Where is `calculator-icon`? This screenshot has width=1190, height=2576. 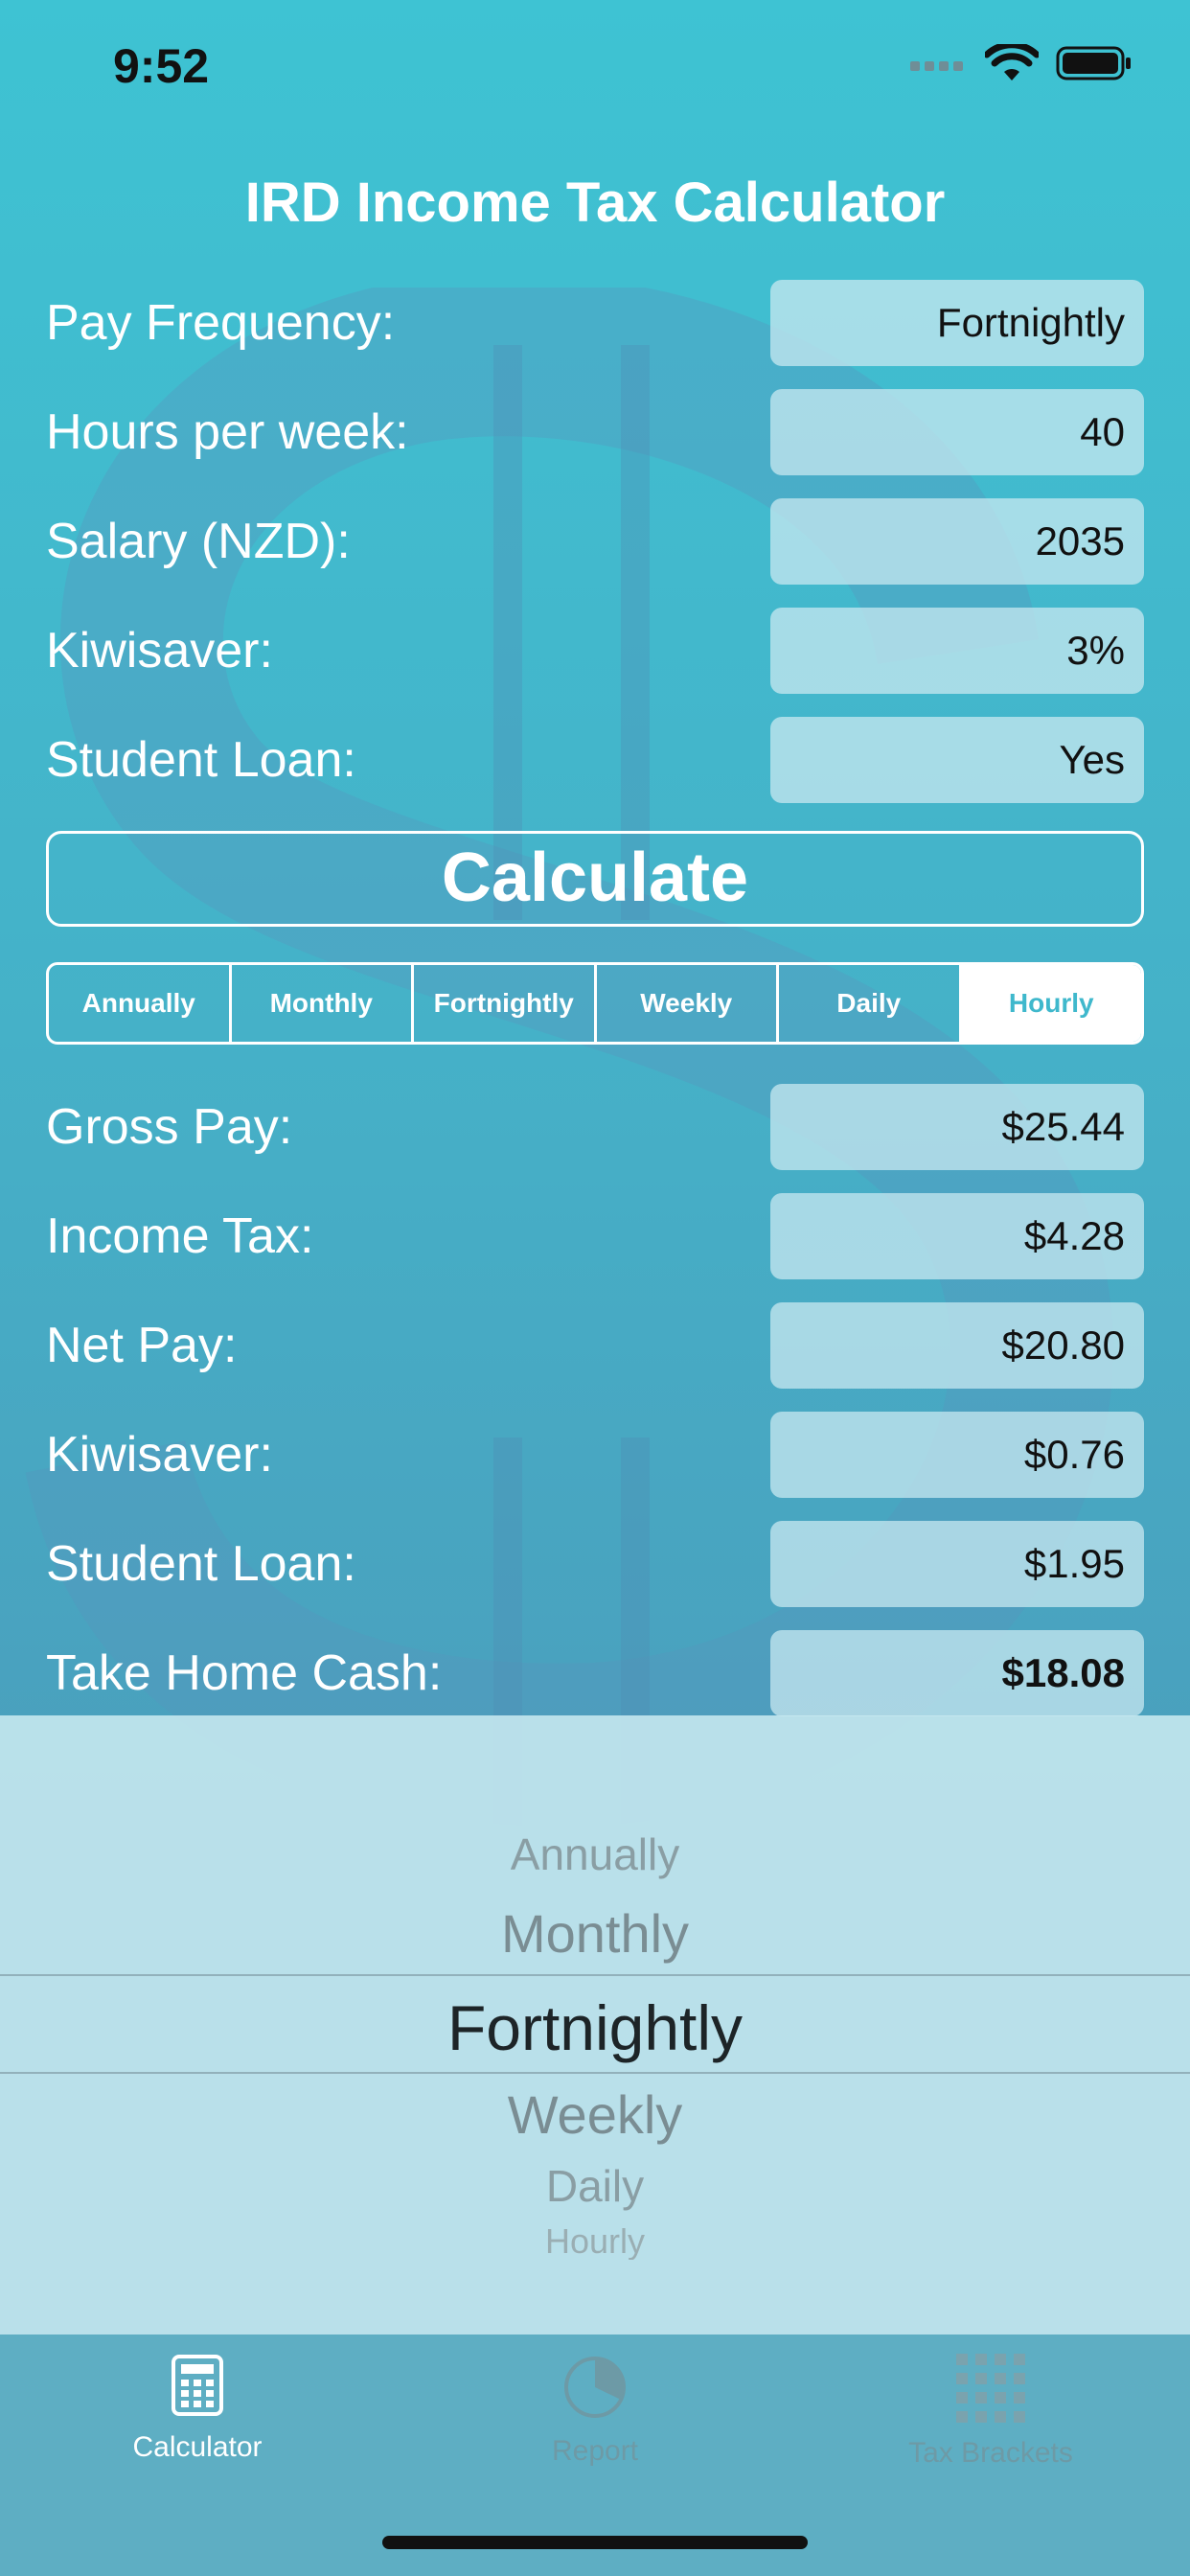
calculator-icon is located at coordinates (198, 2386).